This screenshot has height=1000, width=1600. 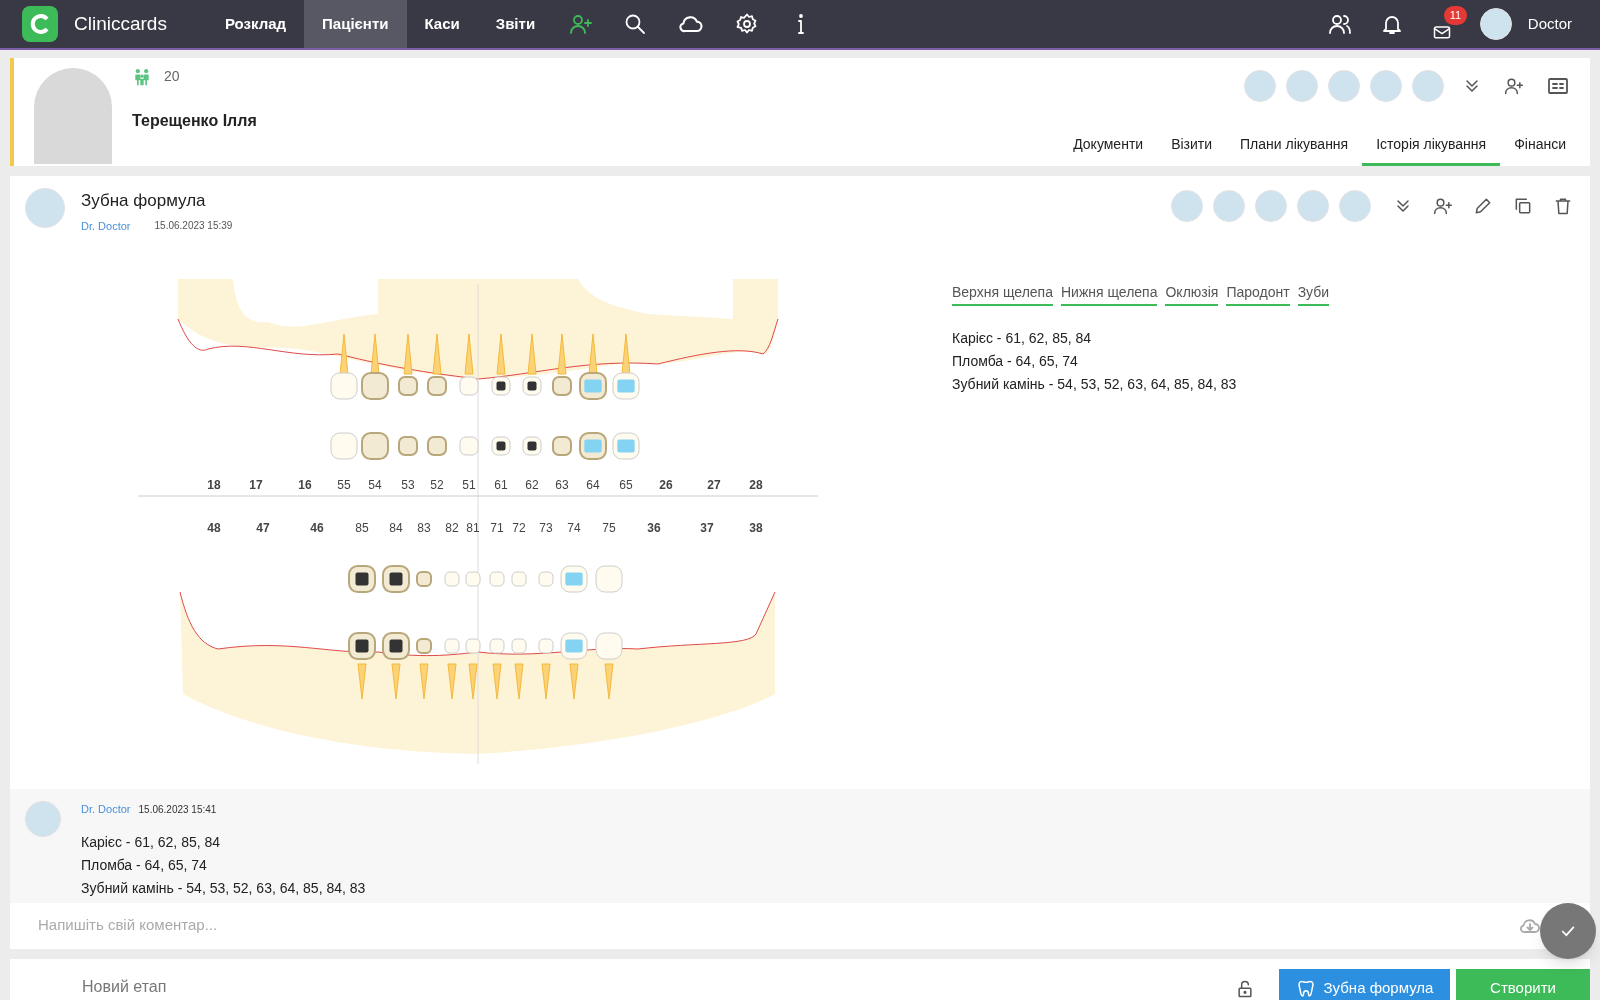 What do you see at coordinates (593, 485) in the screenshot?
I see `tooth-number: 64` at bounding box center [593, 485].